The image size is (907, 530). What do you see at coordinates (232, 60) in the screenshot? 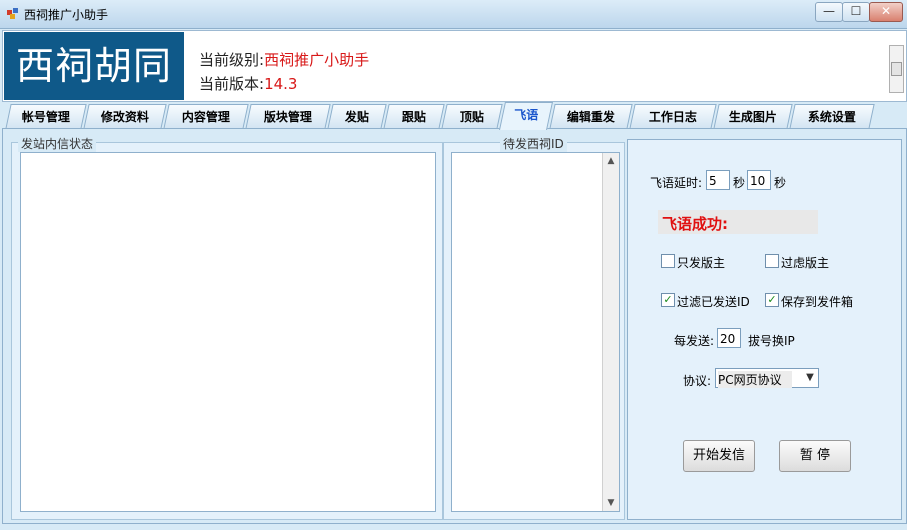
I see `level-label: 当前级别:` at bounding box center [232, 60].